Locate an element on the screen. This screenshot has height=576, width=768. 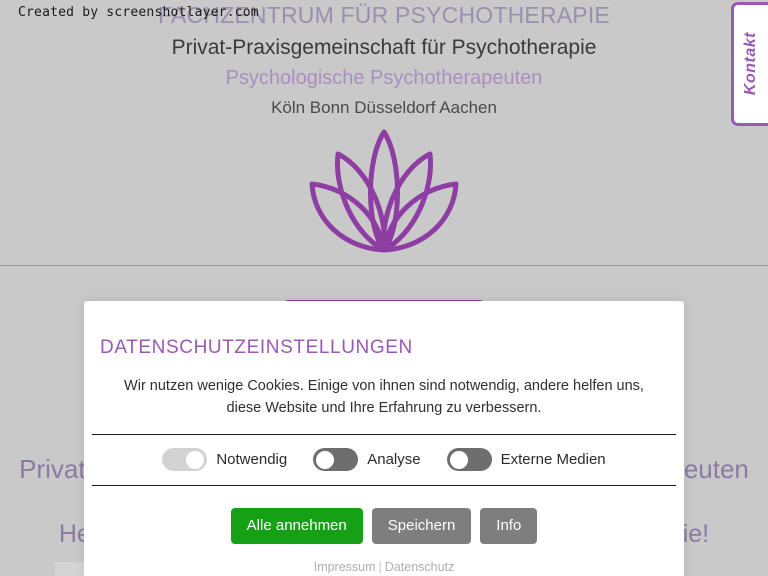
consent-toggle-row: Notwendig Analyse Externe Medien is located at coordinates (384, 453).